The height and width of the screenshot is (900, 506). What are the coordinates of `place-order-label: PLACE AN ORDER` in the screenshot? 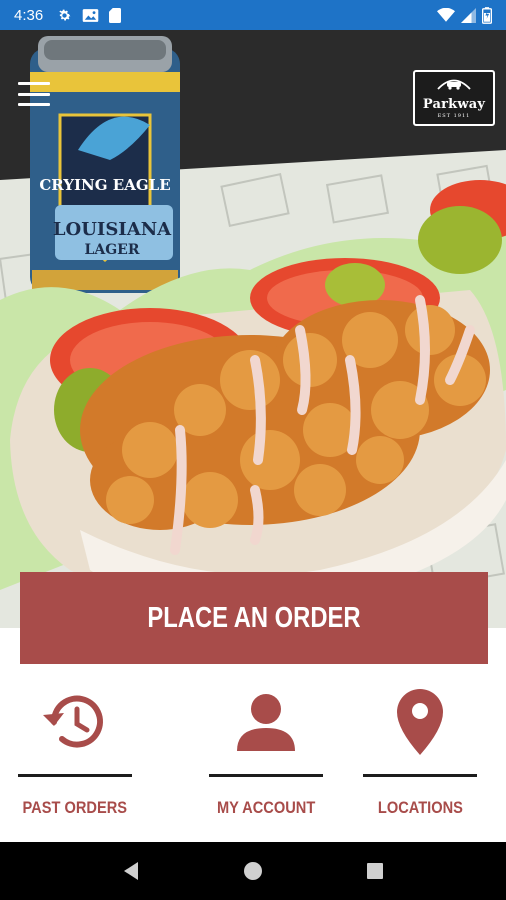 It's located at (254, 617).